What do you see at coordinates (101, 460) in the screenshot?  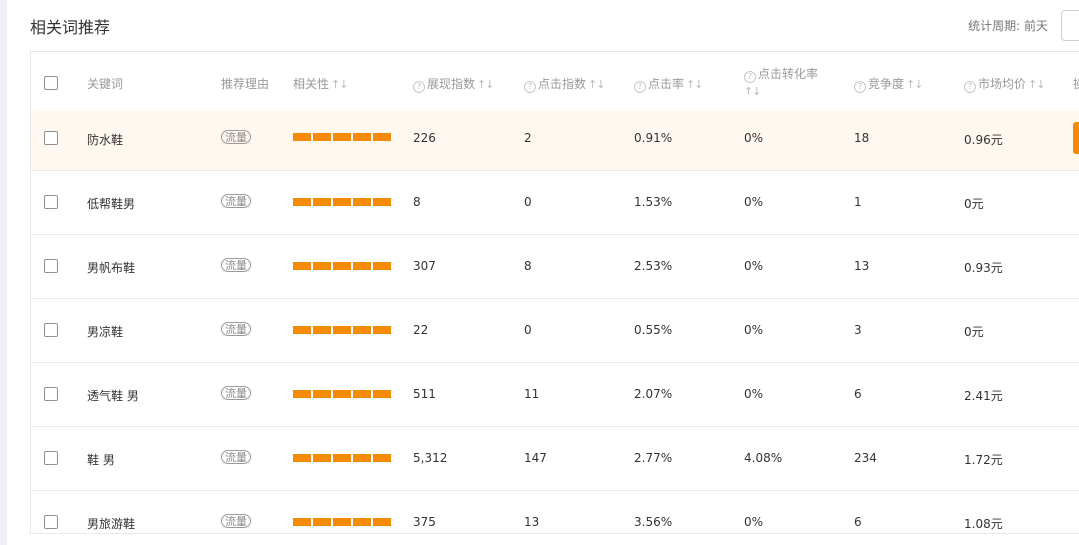 I see `keyword-cell: 鞋 男` at bounding box center [101, 460].